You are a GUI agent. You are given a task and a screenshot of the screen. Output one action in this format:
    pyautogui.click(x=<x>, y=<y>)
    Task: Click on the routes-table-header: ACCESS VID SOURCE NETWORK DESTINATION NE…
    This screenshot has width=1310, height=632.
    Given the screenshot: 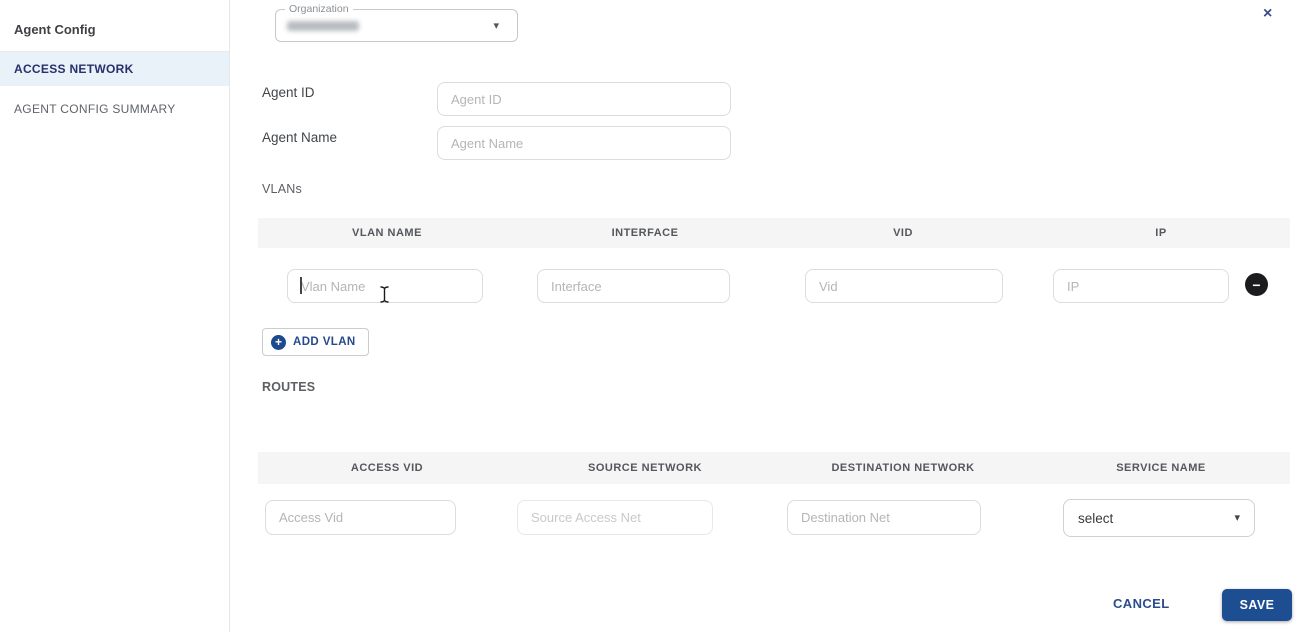 What is the action you would take?
    pyautogui.click(x=774, y=468)
    